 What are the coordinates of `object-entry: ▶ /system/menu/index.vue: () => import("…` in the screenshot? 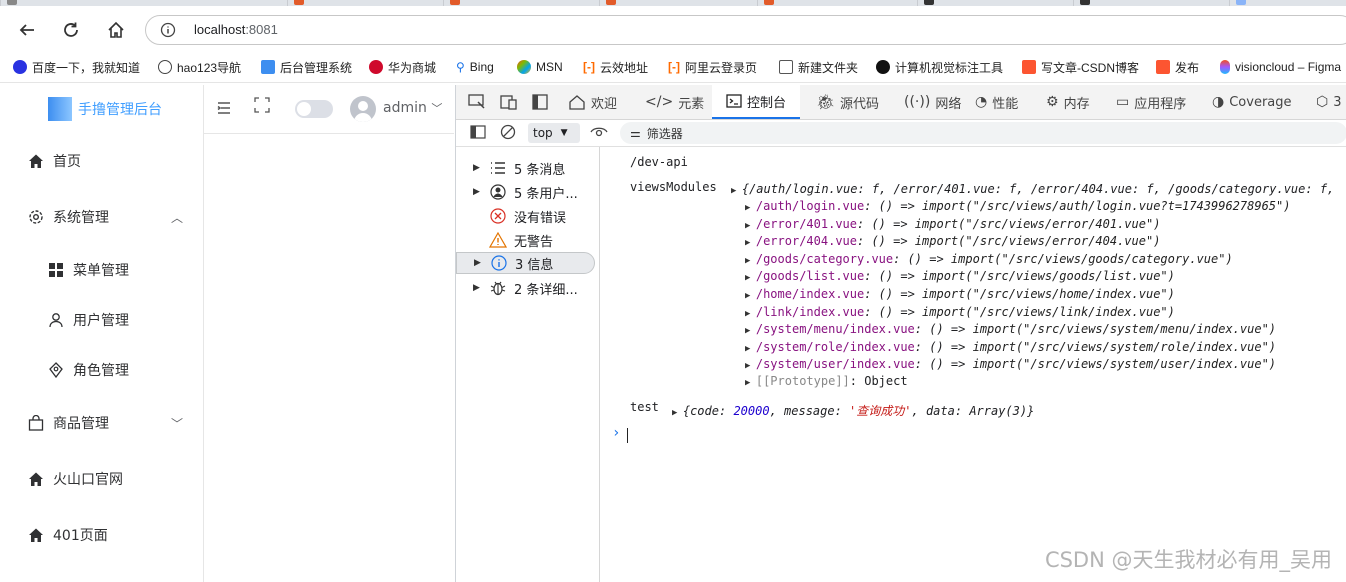 It's located at (1010, 329).